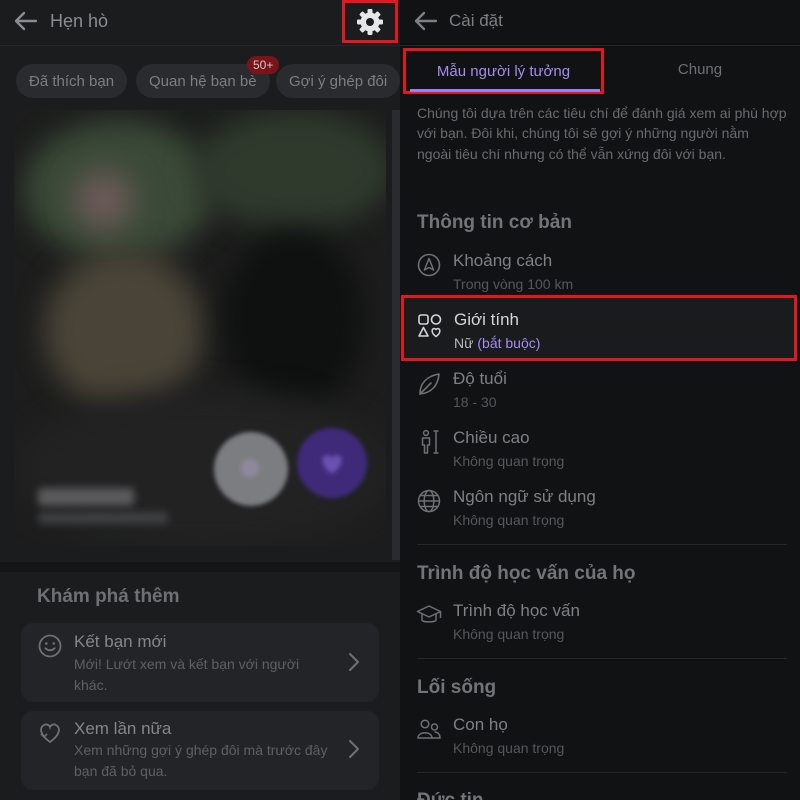 This screenshot has height=800, width=800. I want to click on section-heading-faith: Đức tin, so click(450, 795).